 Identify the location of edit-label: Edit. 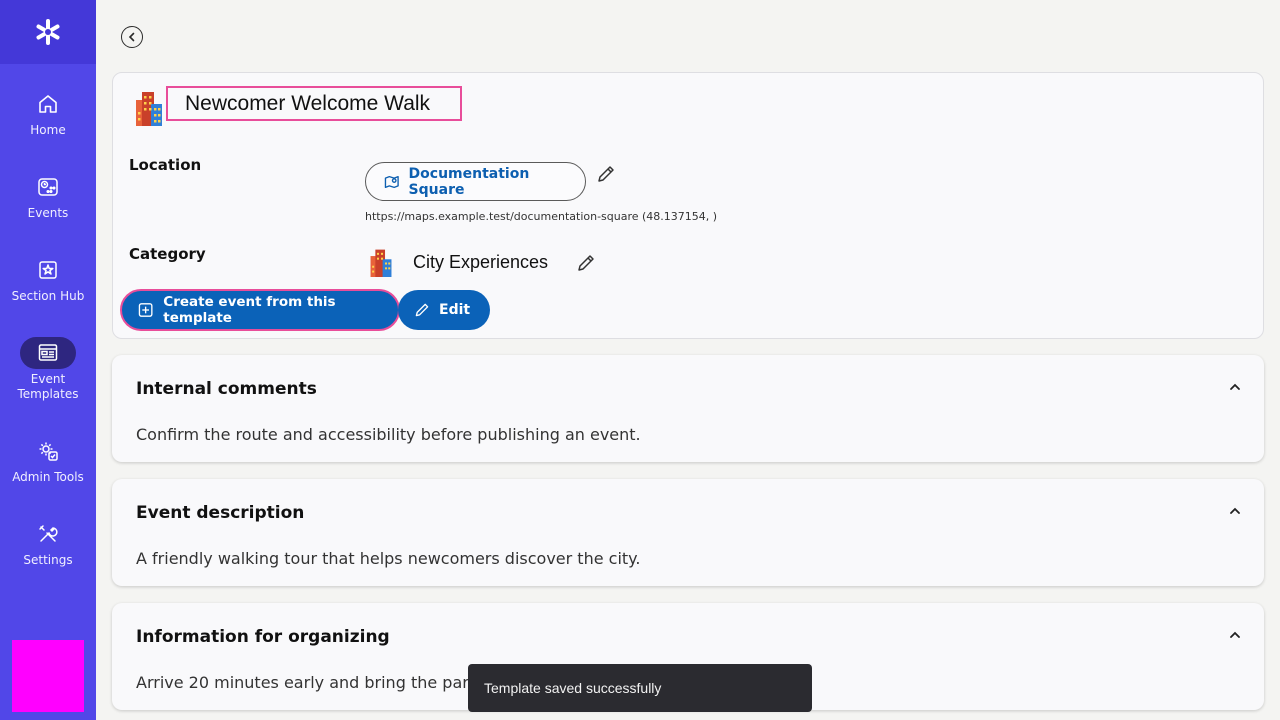
(455, 310).